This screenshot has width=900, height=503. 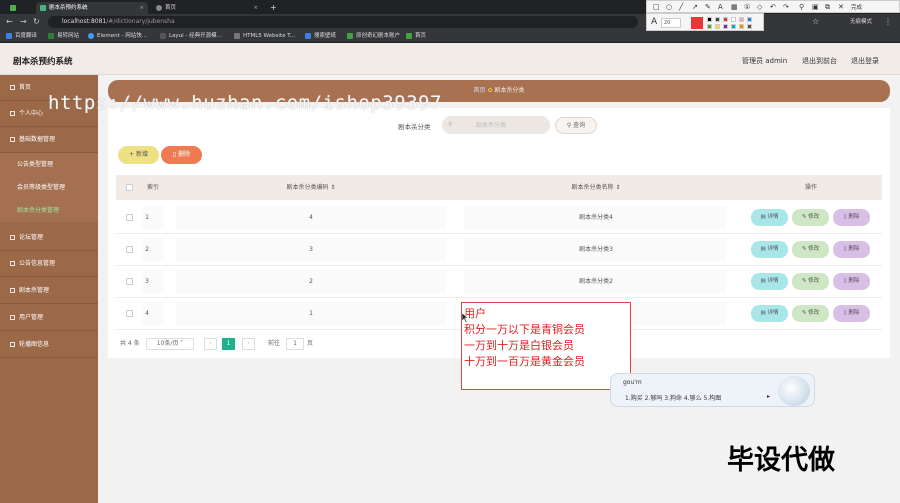 I want to click on bookmark-item: 百度翻译, so click(x=21, y=36).